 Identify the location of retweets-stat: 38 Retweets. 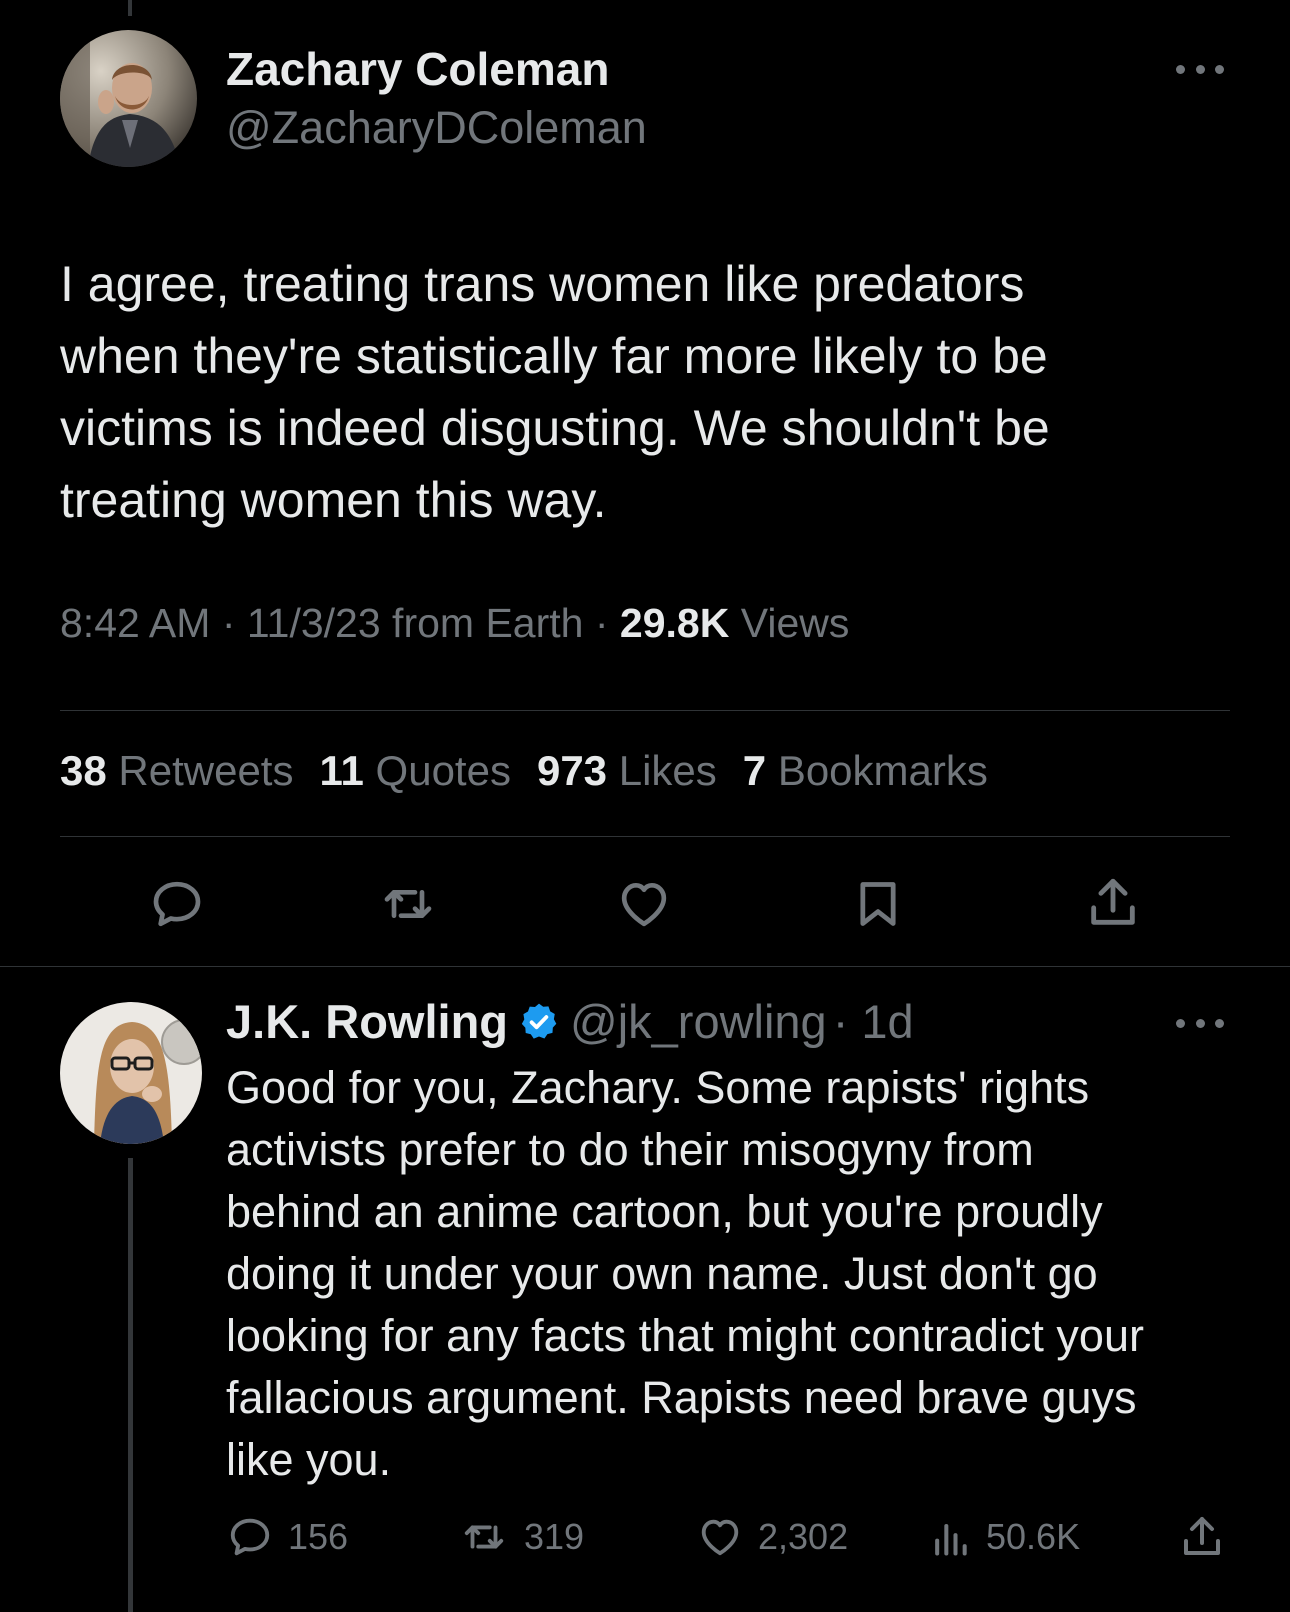
(176, 771).